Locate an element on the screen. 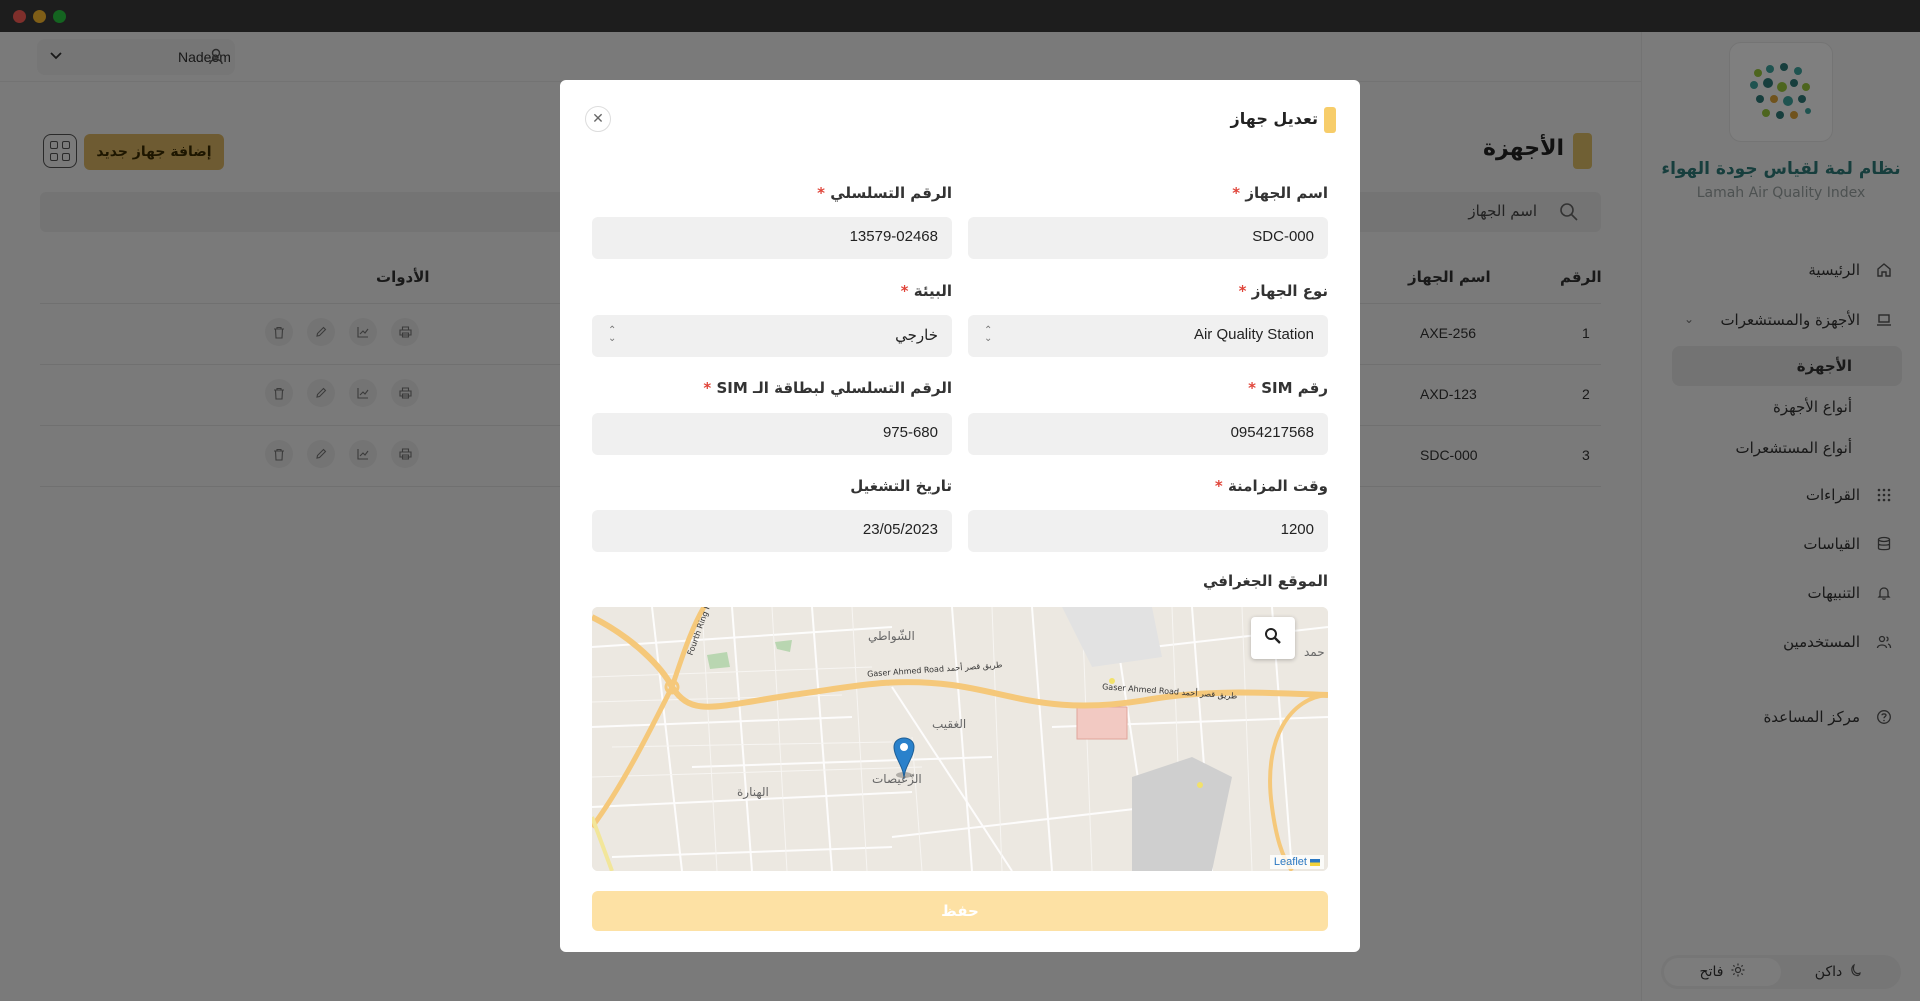  device-name-field: SDC-000 is located at coordinates (1148, 238).